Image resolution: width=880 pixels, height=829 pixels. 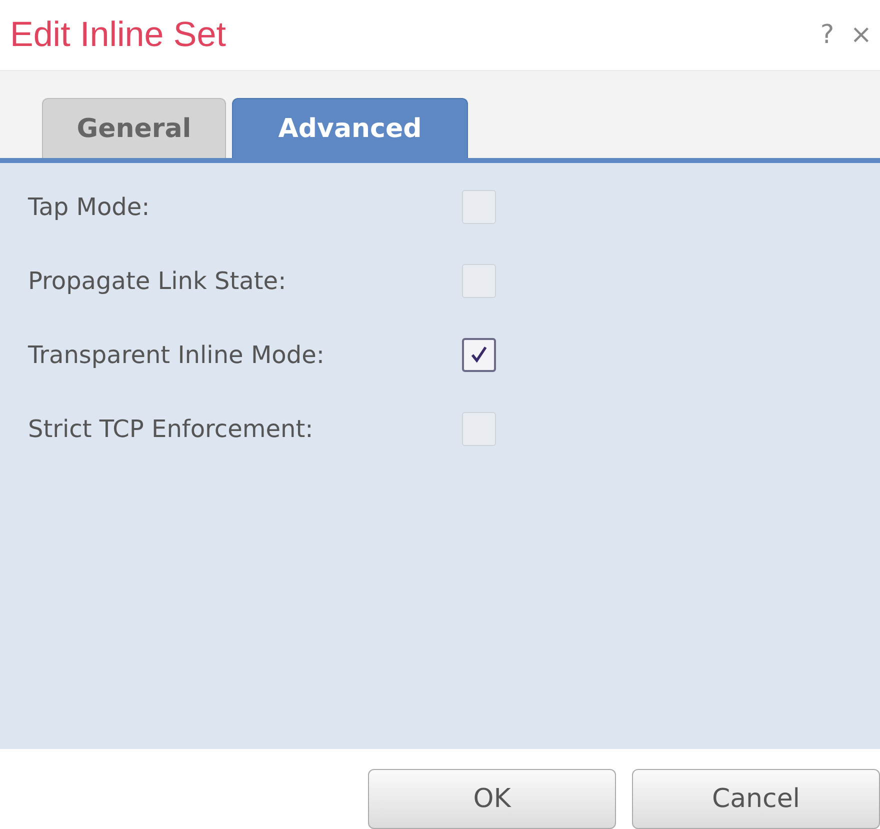 What do you see at coordinates (479, 355) in the screenshot?
I see `checkbox` at bounding box center [479, 355].